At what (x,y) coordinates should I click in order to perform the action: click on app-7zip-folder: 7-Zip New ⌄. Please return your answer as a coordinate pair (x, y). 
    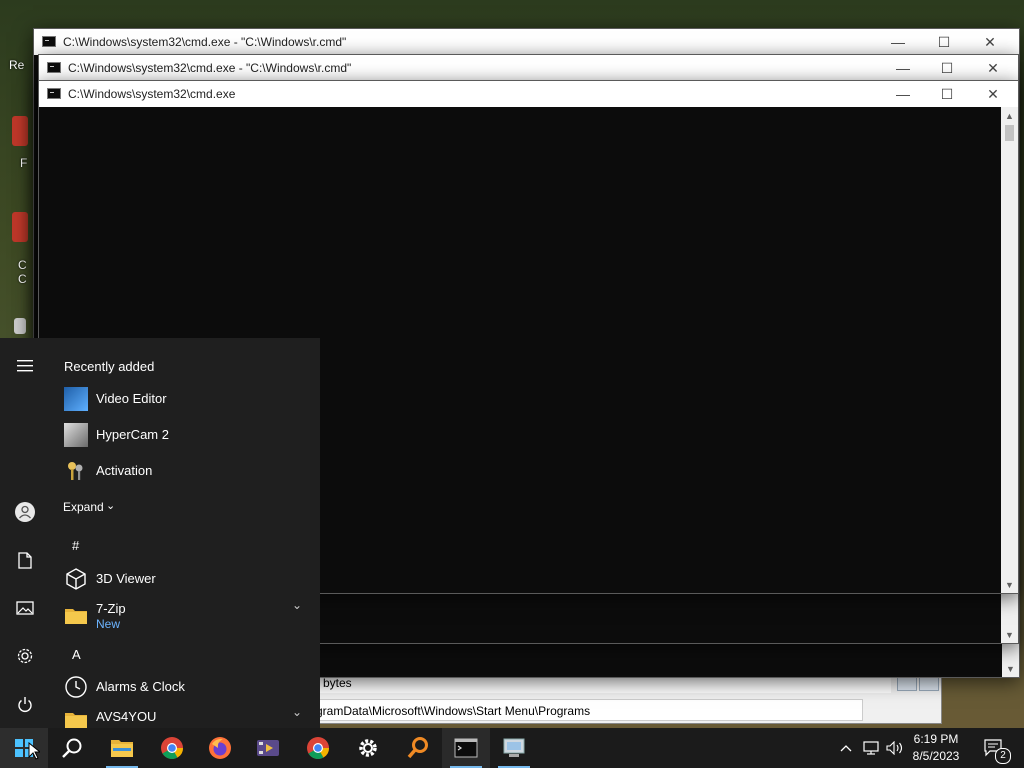
    Looking at the image, I should click on (185, 617).